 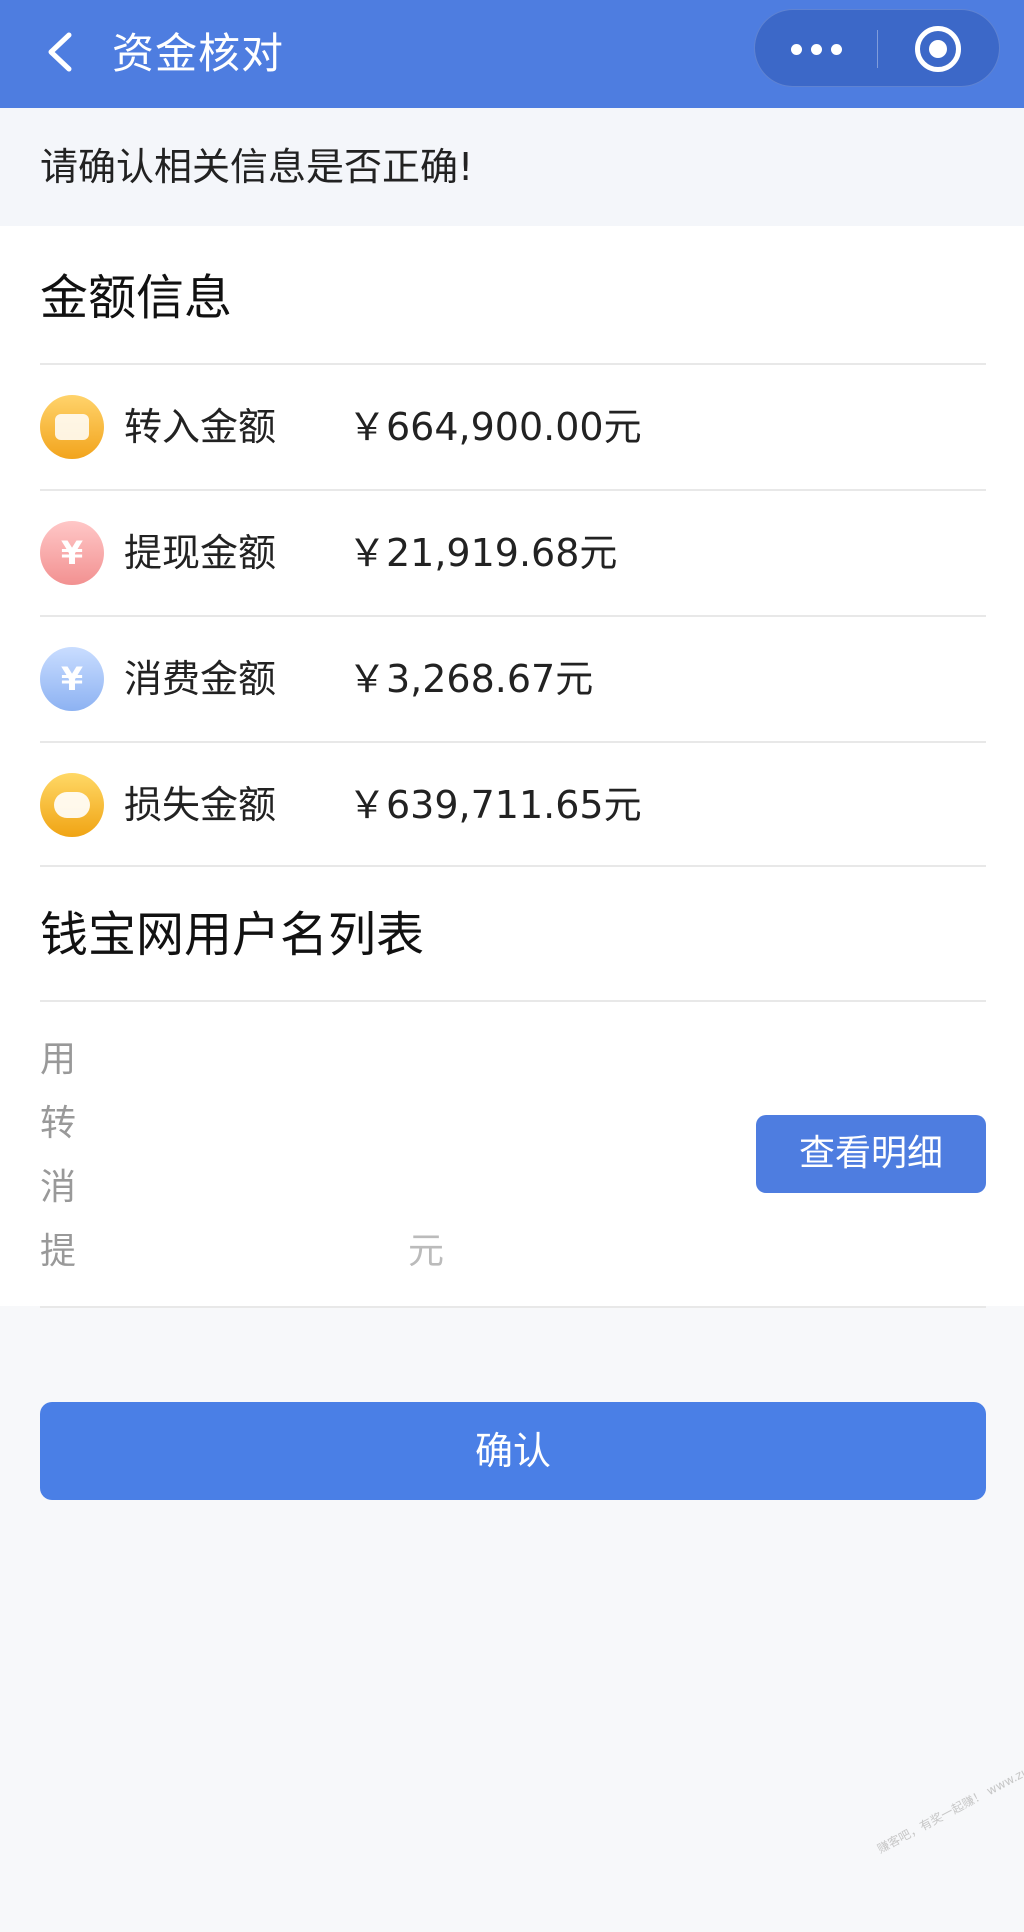 What do you see at coordinates (72, 805) in the screenshot?
I see `piggy-bank-icon` at bounding box center [72, 805].